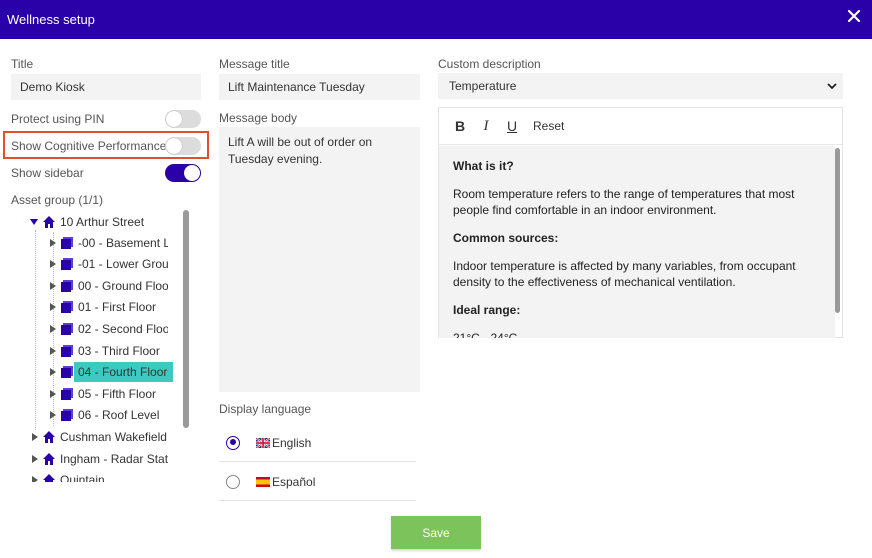 Image resolution: width=872 pixels, height=558 pixels. Describe the element at coordinates (832, 86) in the screenshot. I see `chevron-down-icon` at that location.